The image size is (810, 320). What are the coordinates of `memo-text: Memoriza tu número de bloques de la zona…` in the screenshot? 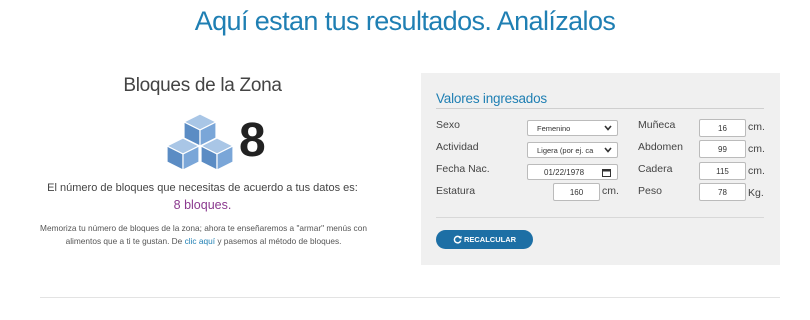 It's located at (203, 234).